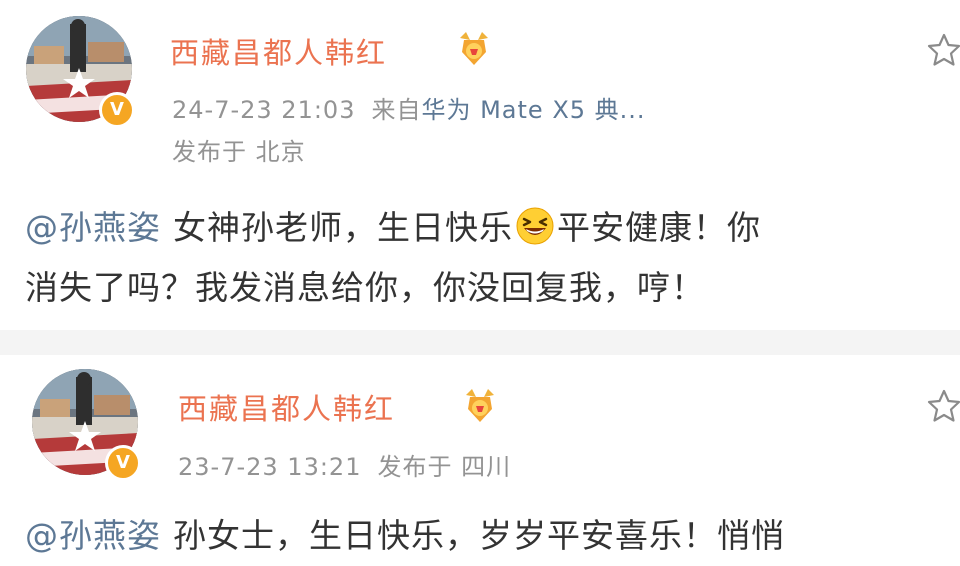 This screenshot has height=566, width=960. Describe the element at coordinates (269, 467) in the screenshot. I see `post-timestamp: 23-7-23 13:21` at that location.